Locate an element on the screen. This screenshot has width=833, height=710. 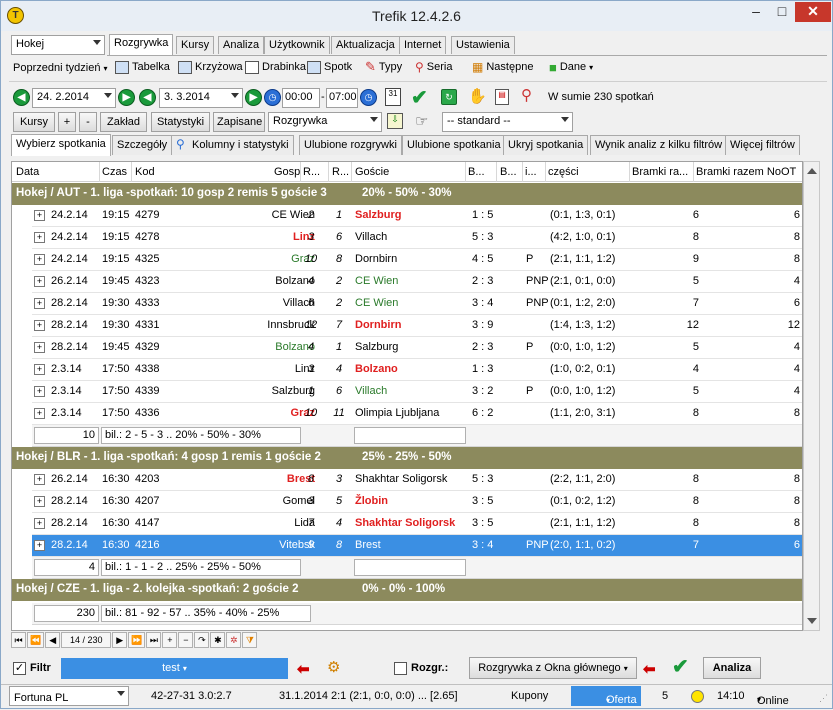
tab-aktualizacja: Aktualizacja is located at coordinates (365, 45).